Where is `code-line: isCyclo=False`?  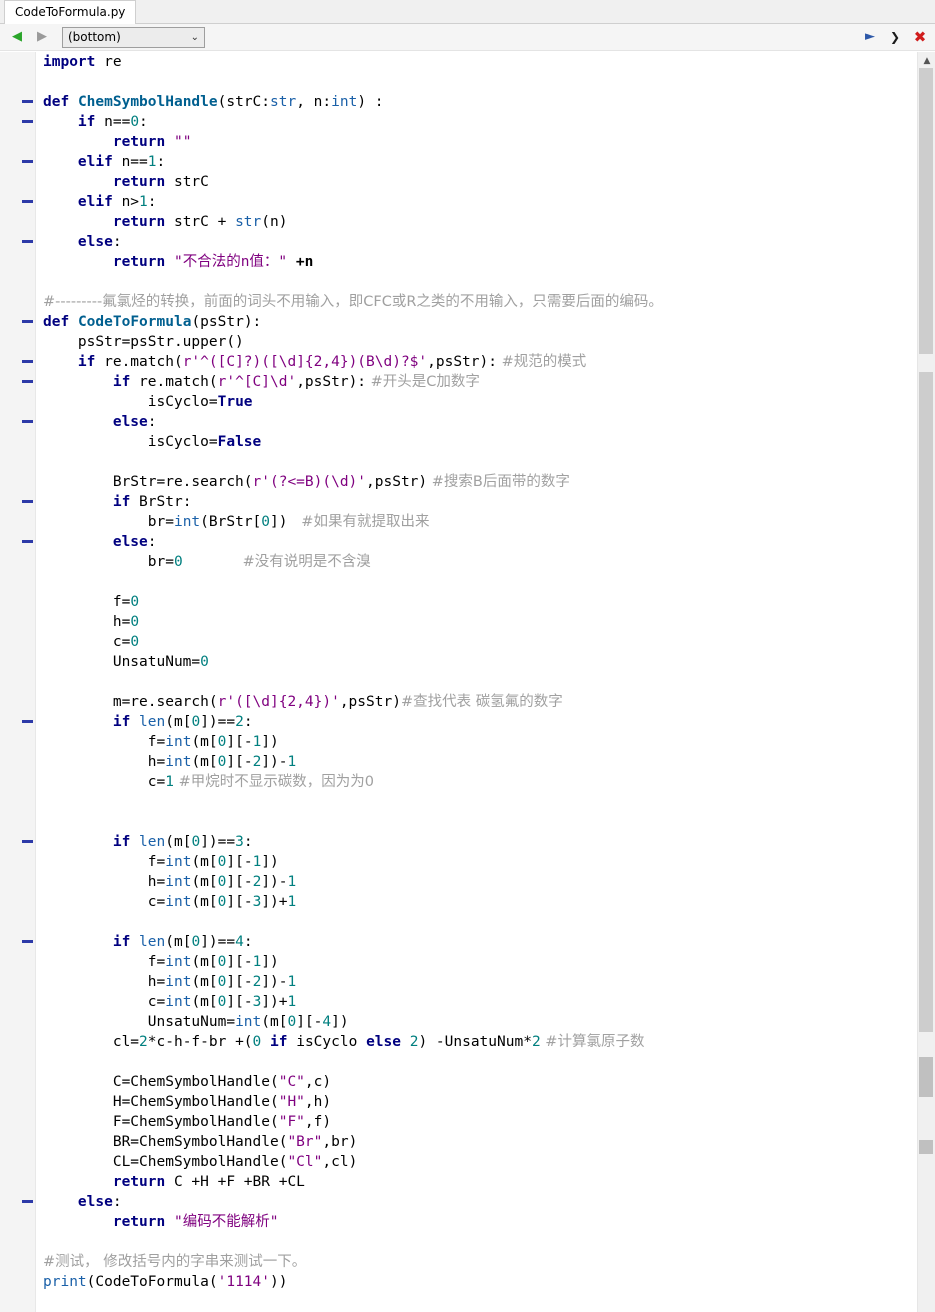
code-line: isCyclo=False is located at coordinates (204, 442).